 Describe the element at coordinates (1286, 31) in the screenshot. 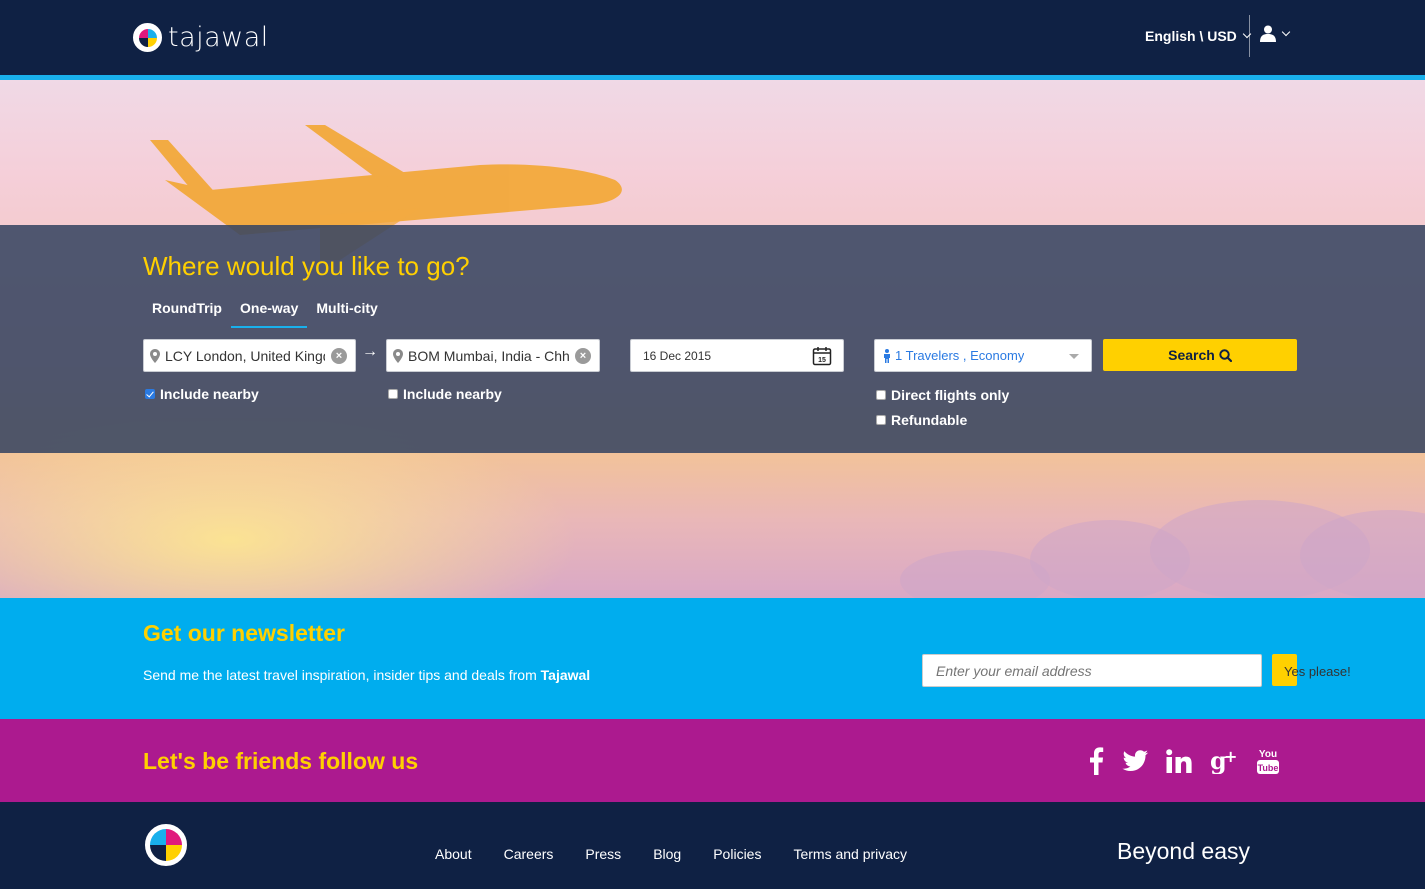

I see `chevron-down-icon` at that location.